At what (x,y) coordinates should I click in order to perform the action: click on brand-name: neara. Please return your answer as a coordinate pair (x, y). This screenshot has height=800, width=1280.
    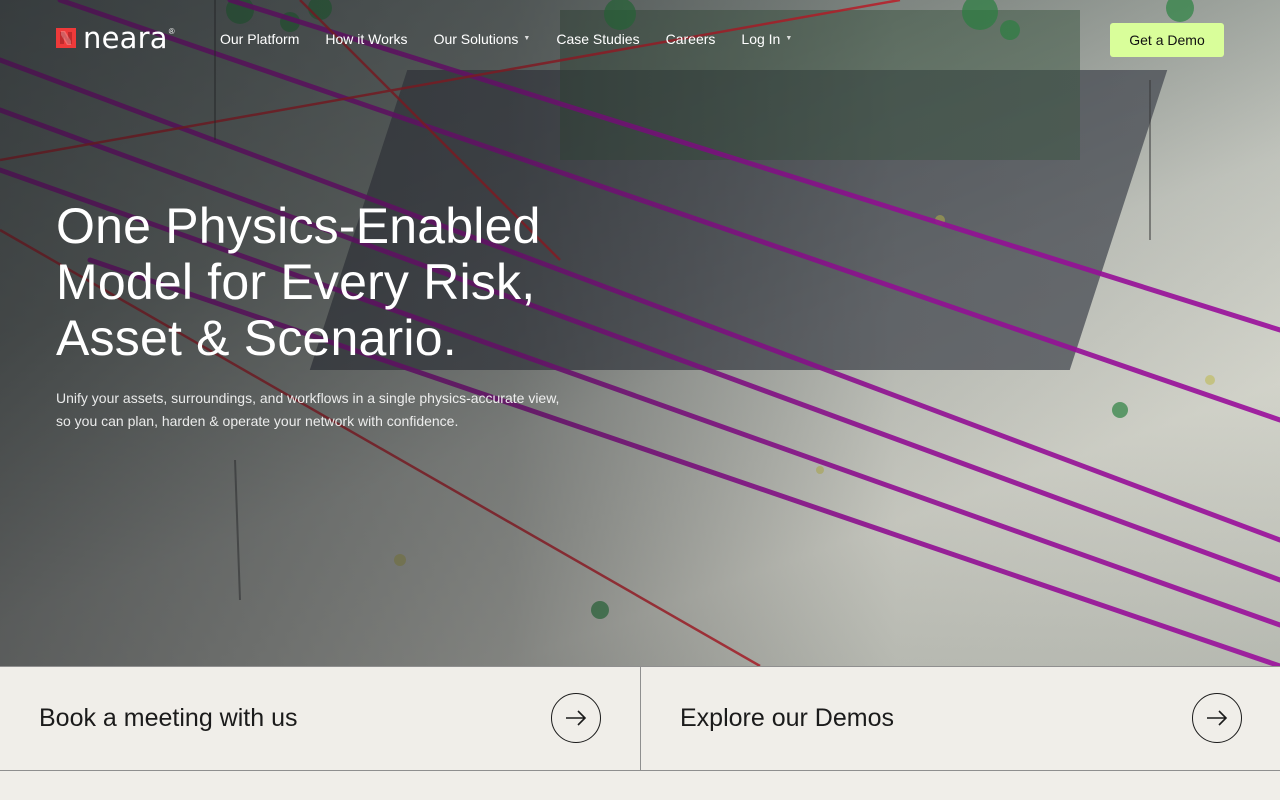
    Looking at the image, I should click on (125, 38).